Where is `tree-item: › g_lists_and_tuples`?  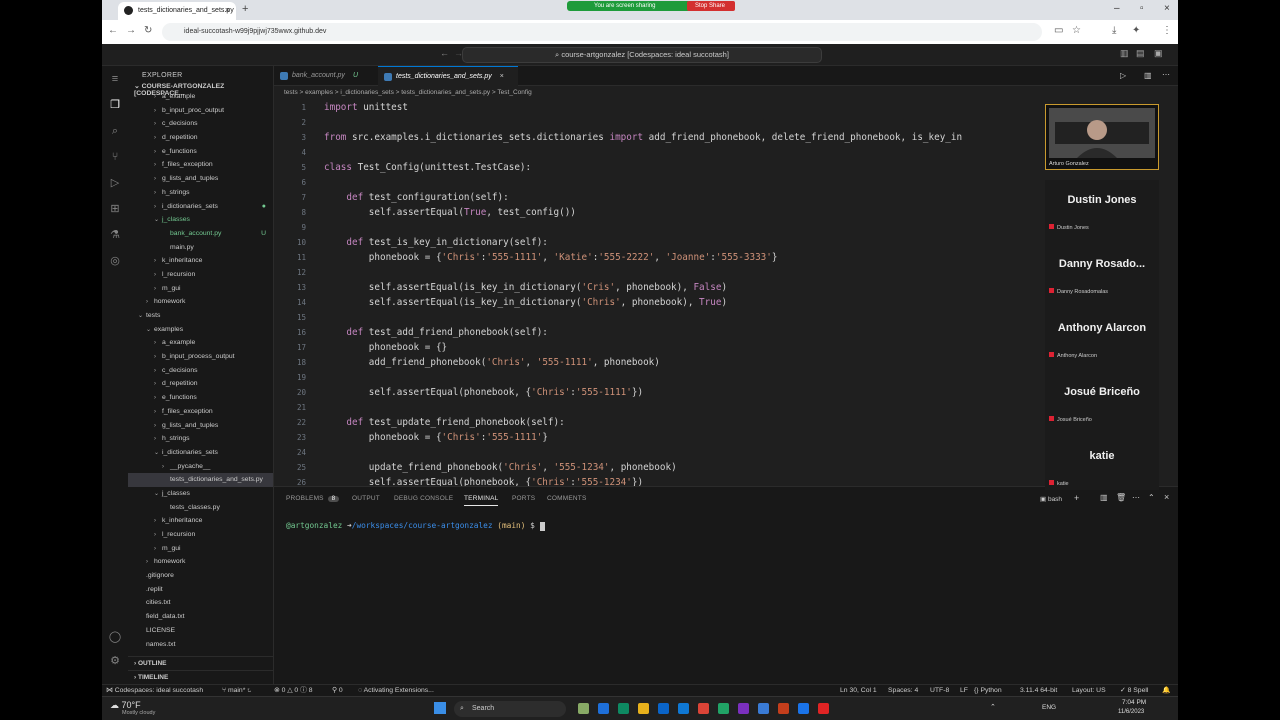
tree-item: › g_lists_and_tuples is located at coordinates (200, 179).